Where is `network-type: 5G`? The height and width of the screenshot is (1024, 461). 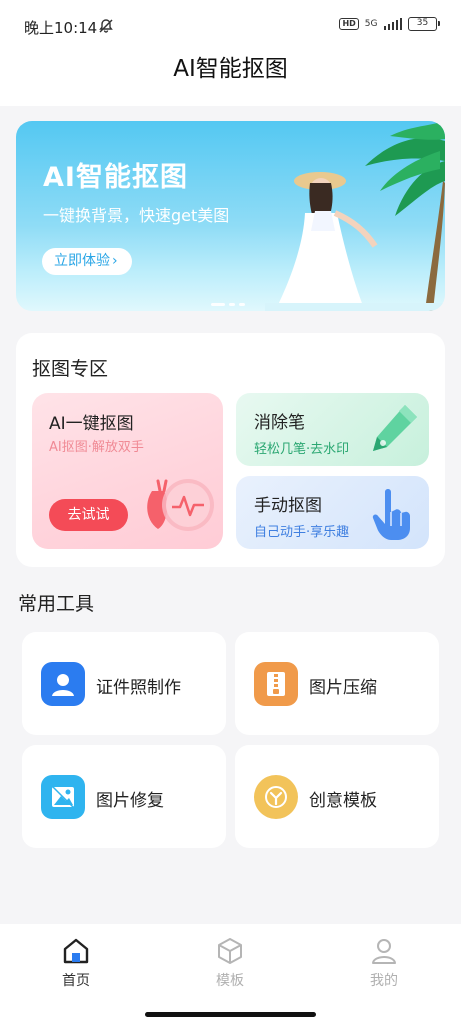
network-type: 5G is located at coordinates (371, 23).